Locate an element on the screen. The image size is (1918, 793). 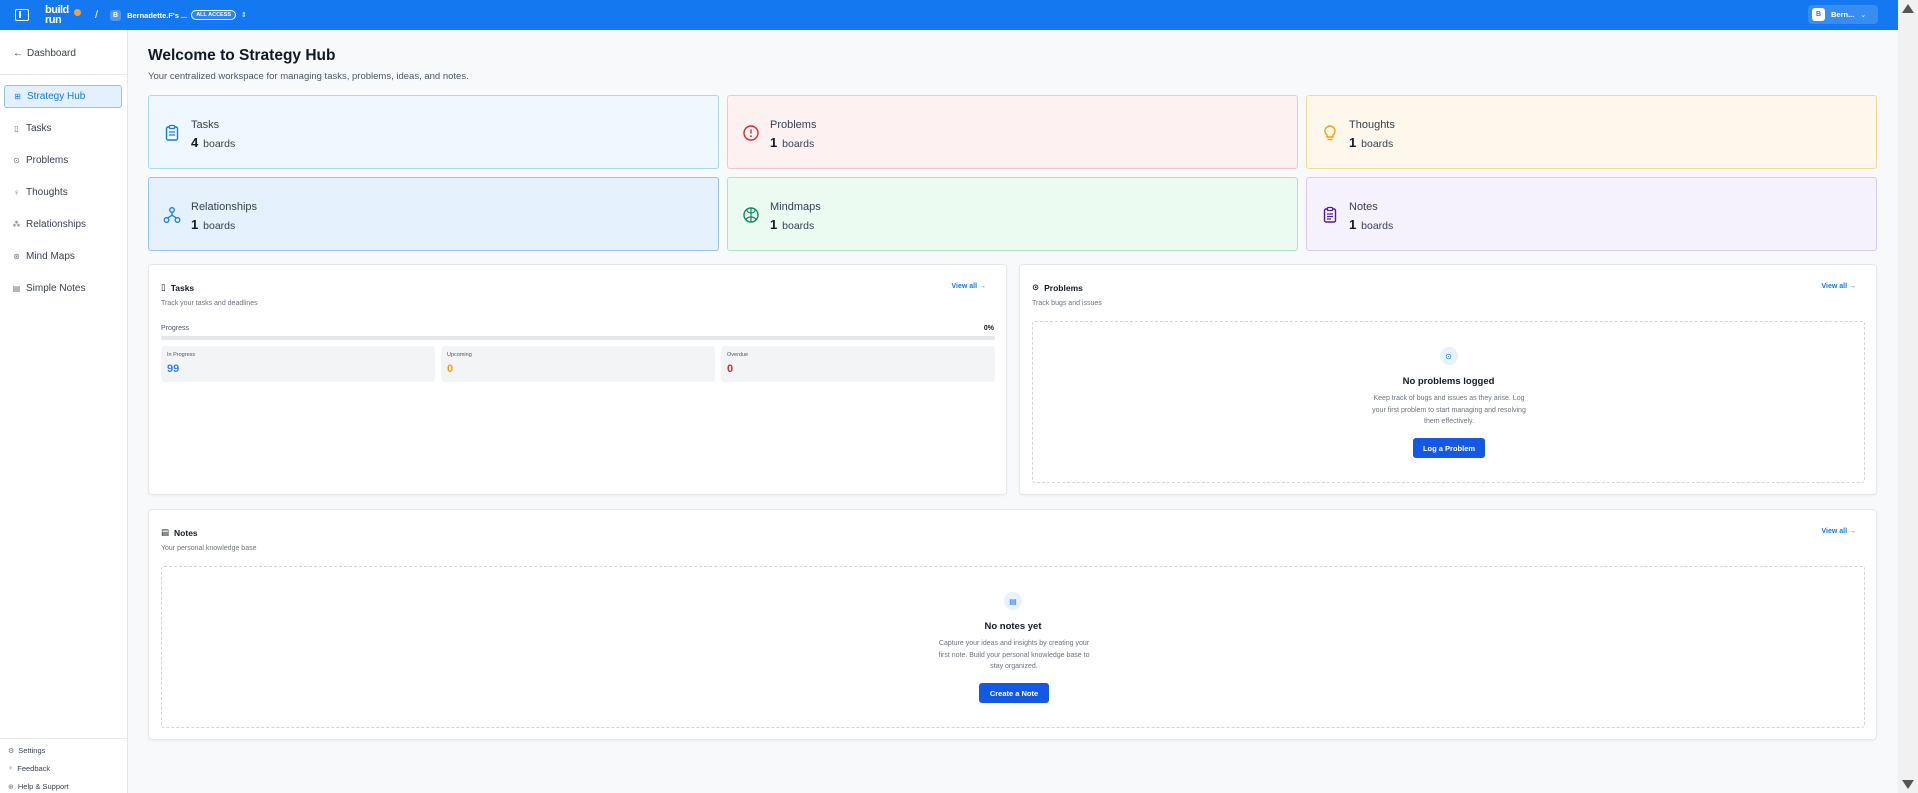
sidebar-toggle-icon is located at coordinates (22, 15).